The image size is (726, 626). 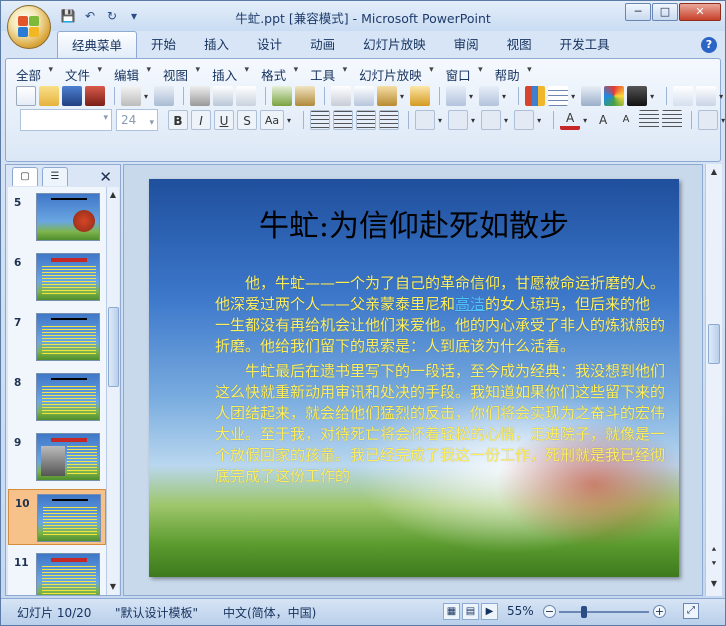 I want to click on vertical-scrollbar: ▲ ⯅ ⯆ ▼, so click(x=713, y=380).